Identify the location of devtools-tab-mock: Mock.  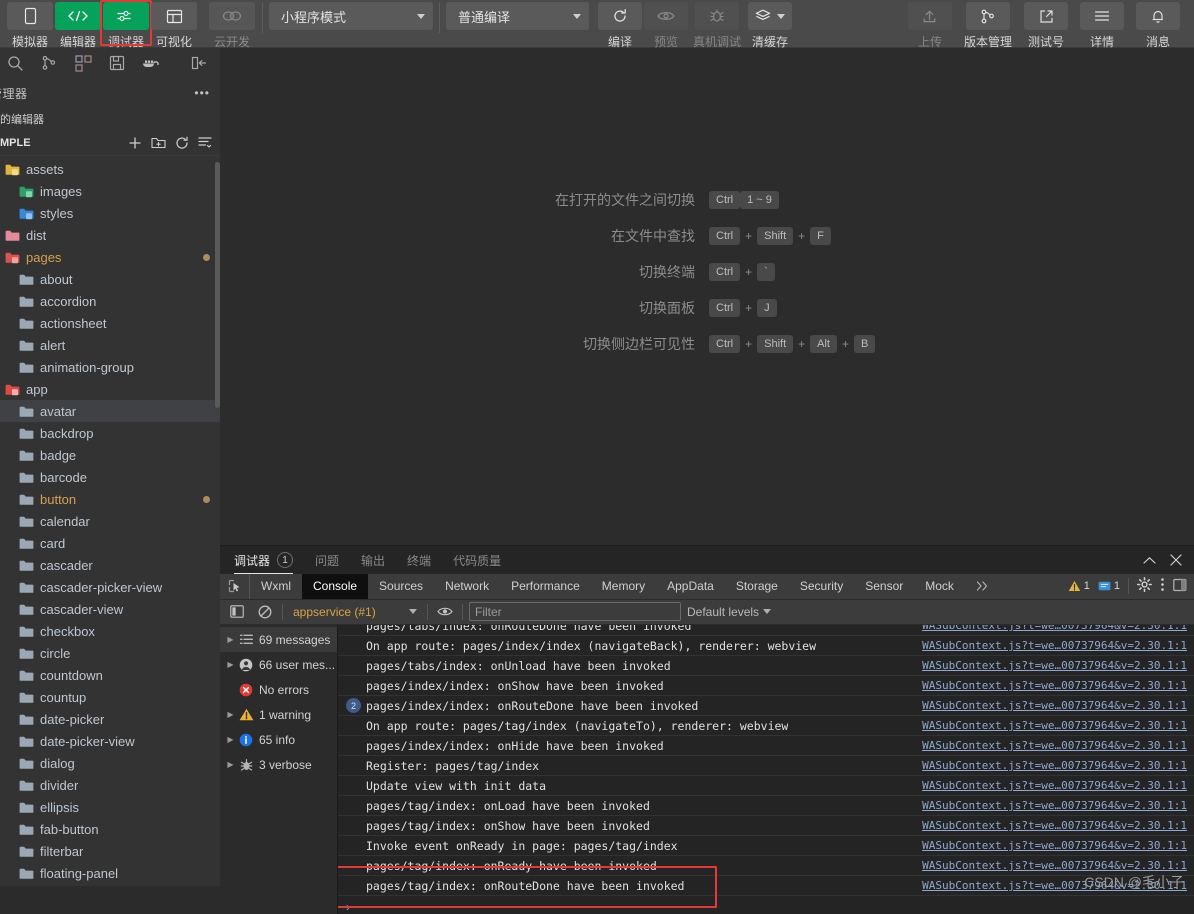
(939, 586).